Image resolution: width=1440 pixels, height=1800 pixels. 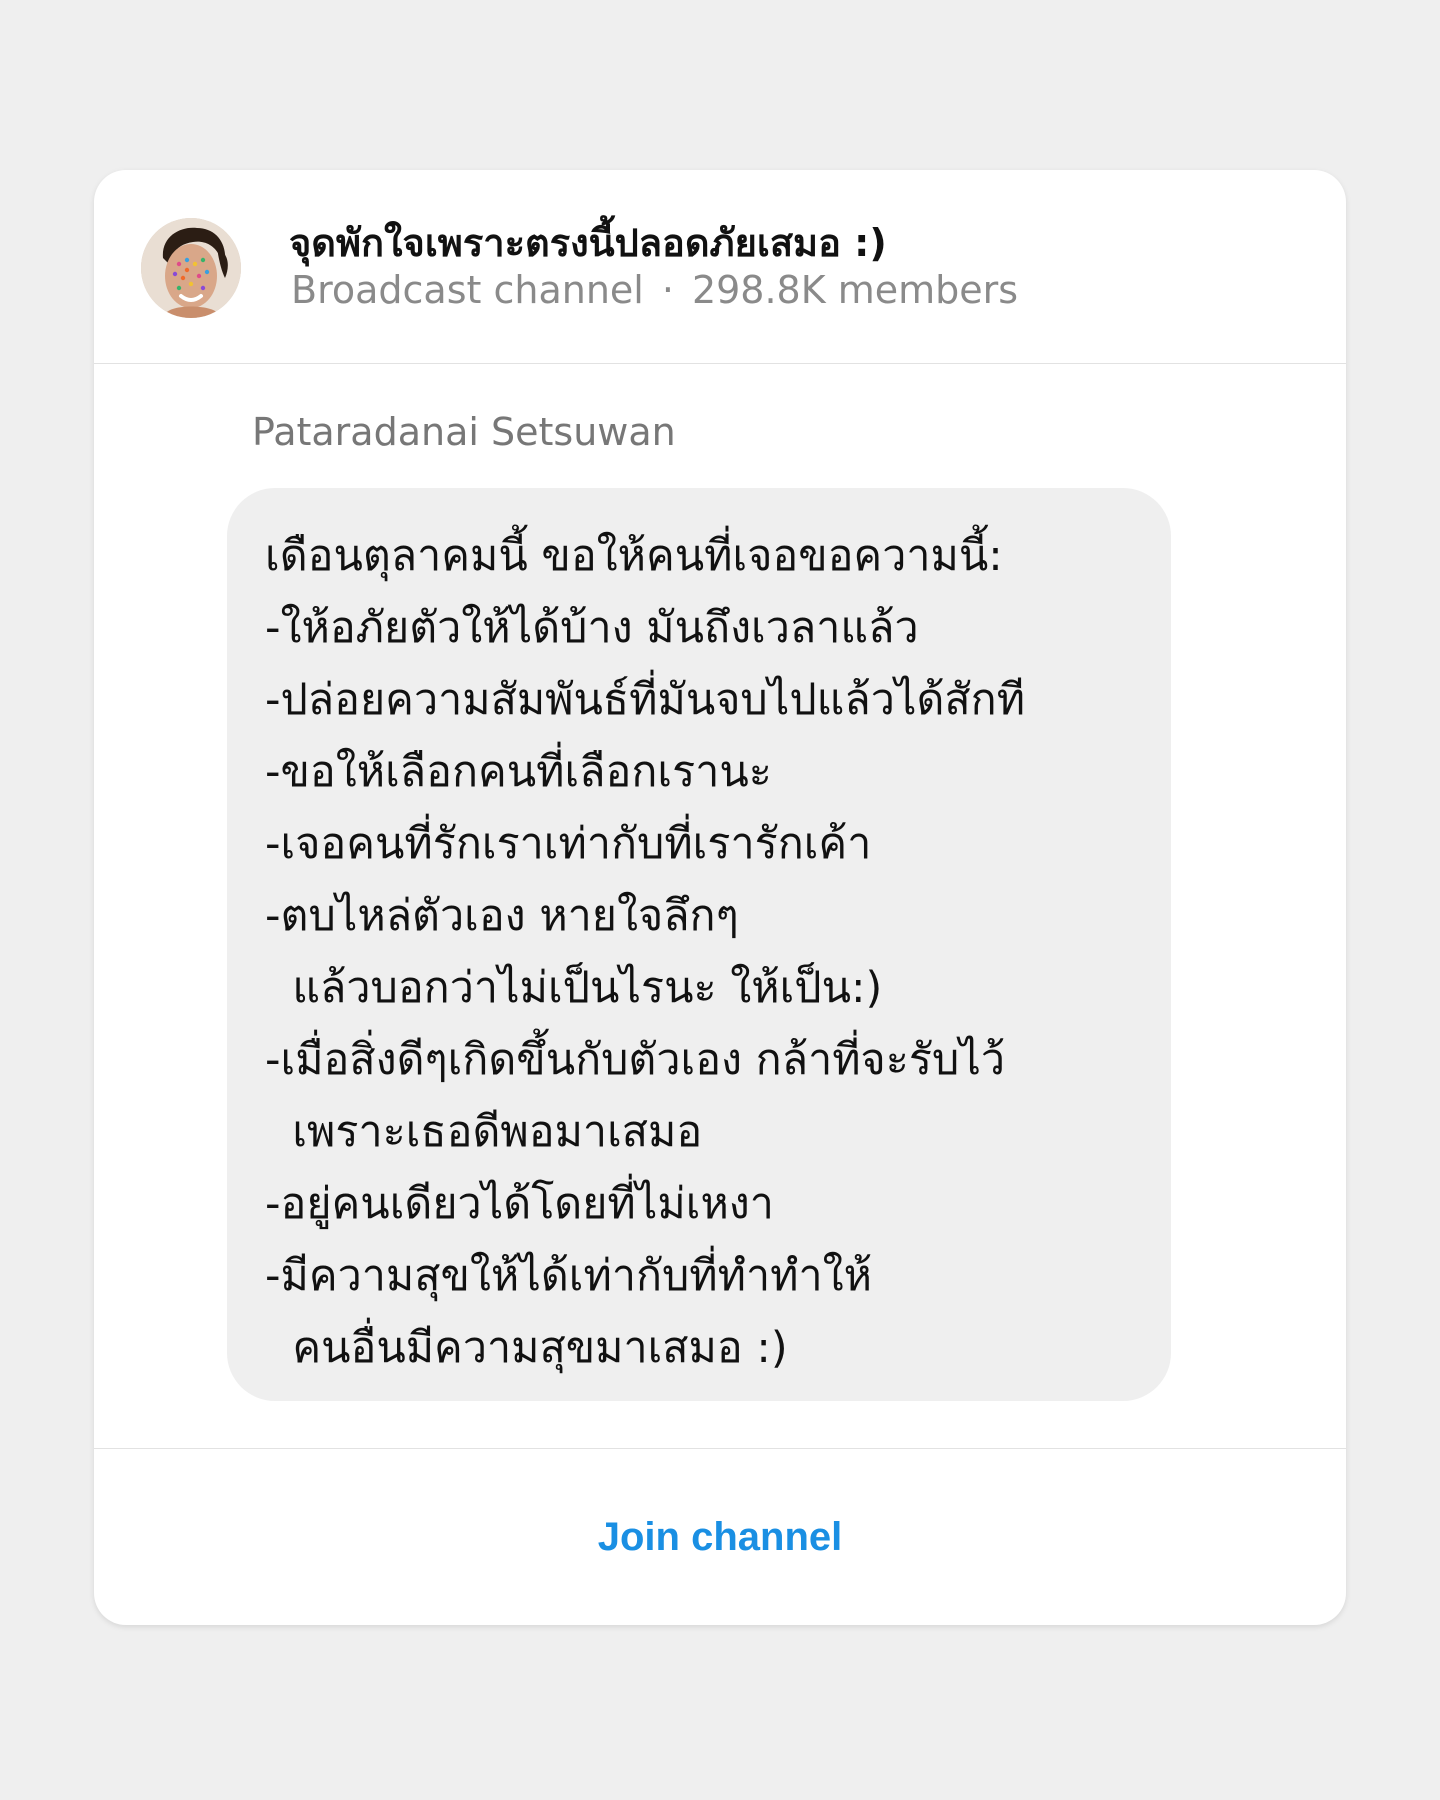 What do you see at coordinates (588, 243) in the screenshot?
I see `channel-name: จุดพักใจเพราะตรงนี้ปลอดภัยเสมอ :)` at bounding box center [588, 243].